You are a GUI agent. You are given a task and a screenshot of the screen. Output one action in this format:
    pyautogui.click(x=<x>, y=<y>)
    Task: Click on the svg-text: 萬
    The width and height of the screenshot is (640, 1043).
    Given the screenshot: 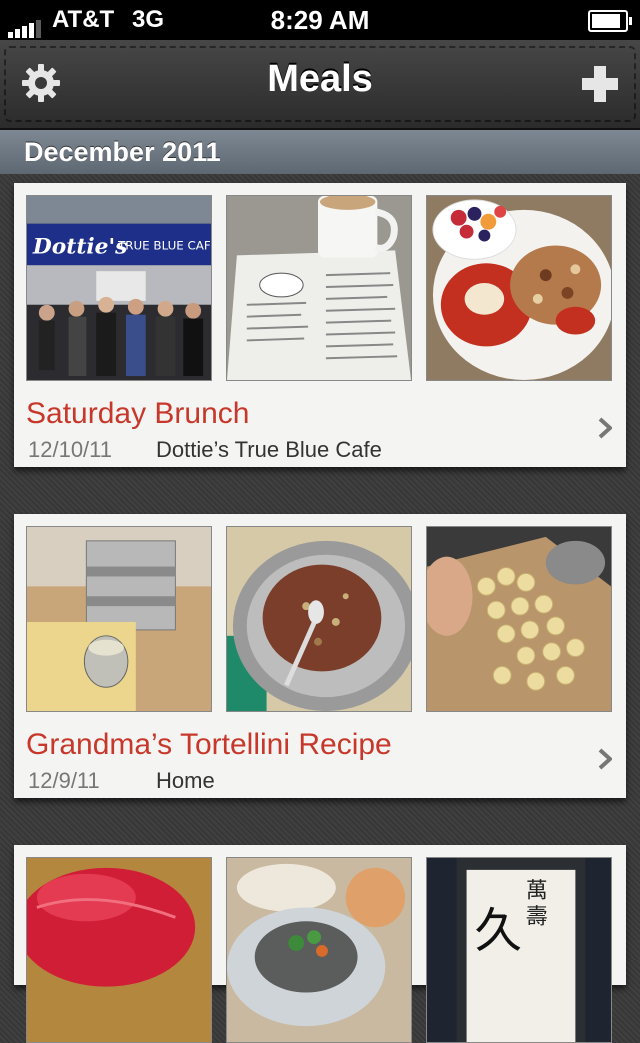 What is the action you would take?
    pyautogui.click(x=537, y=891)
    